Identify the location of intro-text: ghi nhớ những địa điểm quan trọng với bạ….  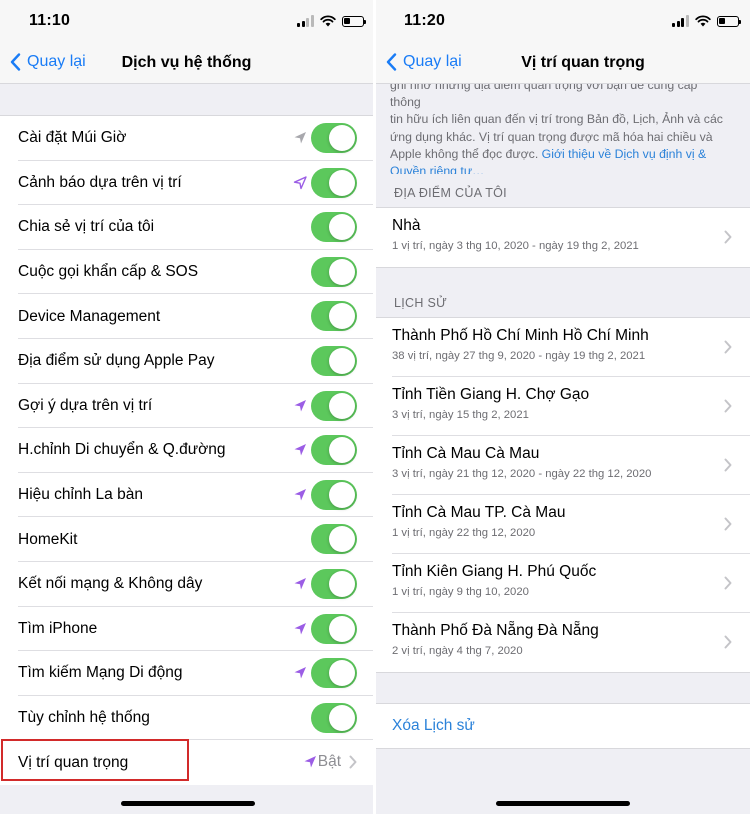
(560, 129).